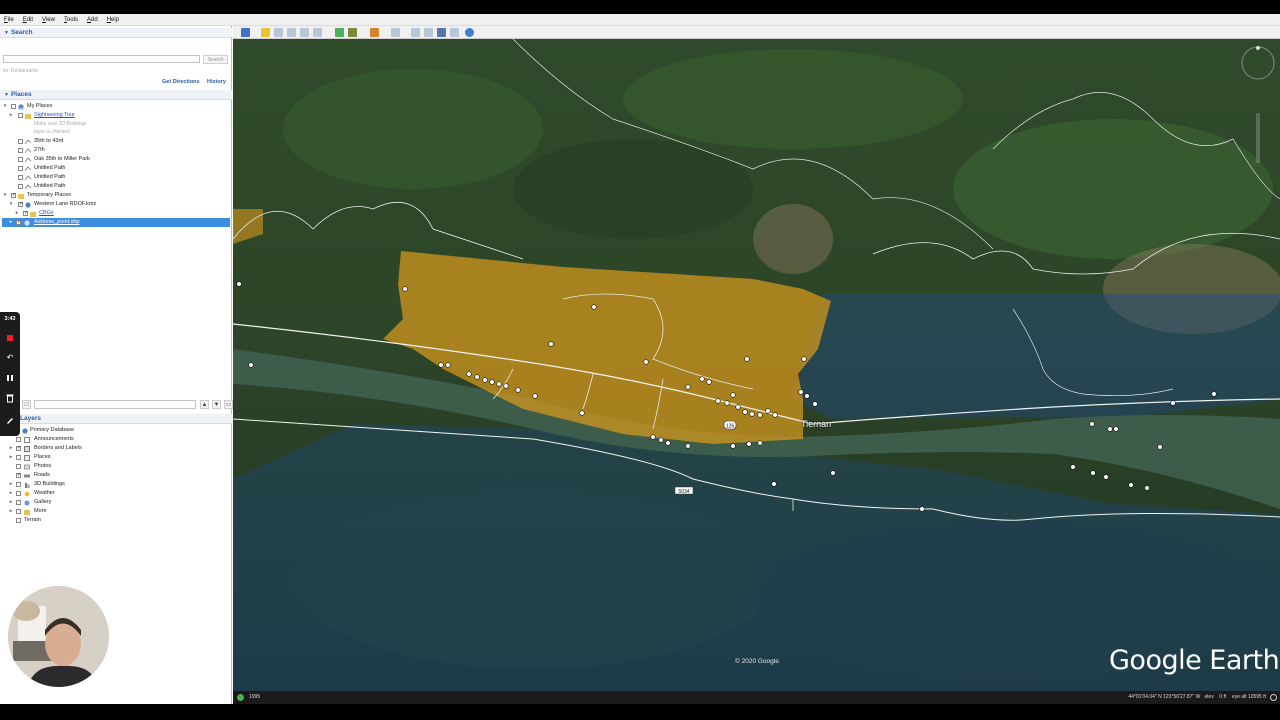  What do you see at coordinates (71, 20) in the screenshot?
I see `menu-tools: Tools` at bounding box center [71, 20].